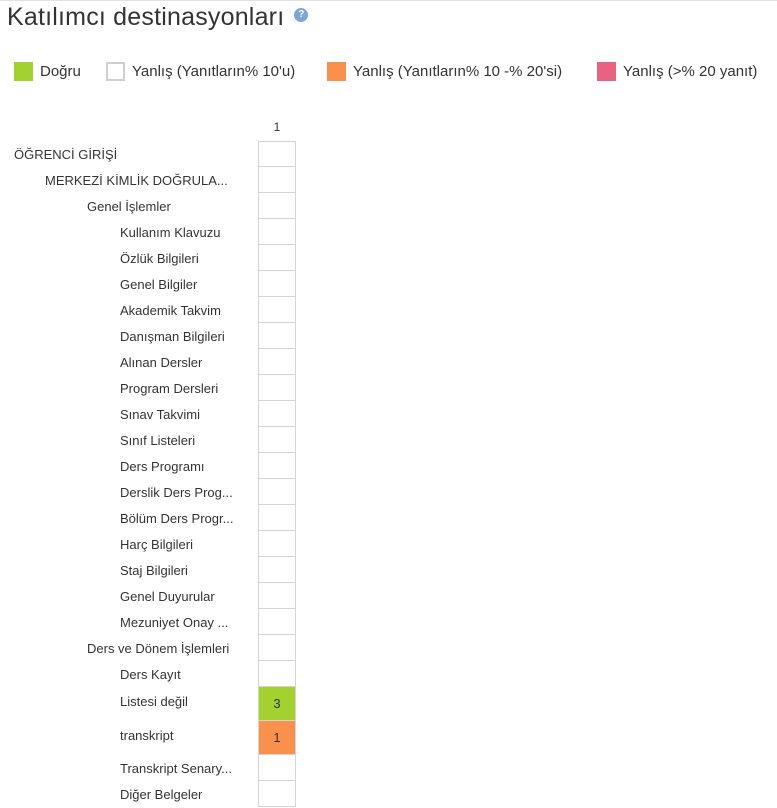  What do you see at coordinates (388, 570) in the screenshot?
I see `table-row: Staj Bilgileri` at bounding box center [388, 570].